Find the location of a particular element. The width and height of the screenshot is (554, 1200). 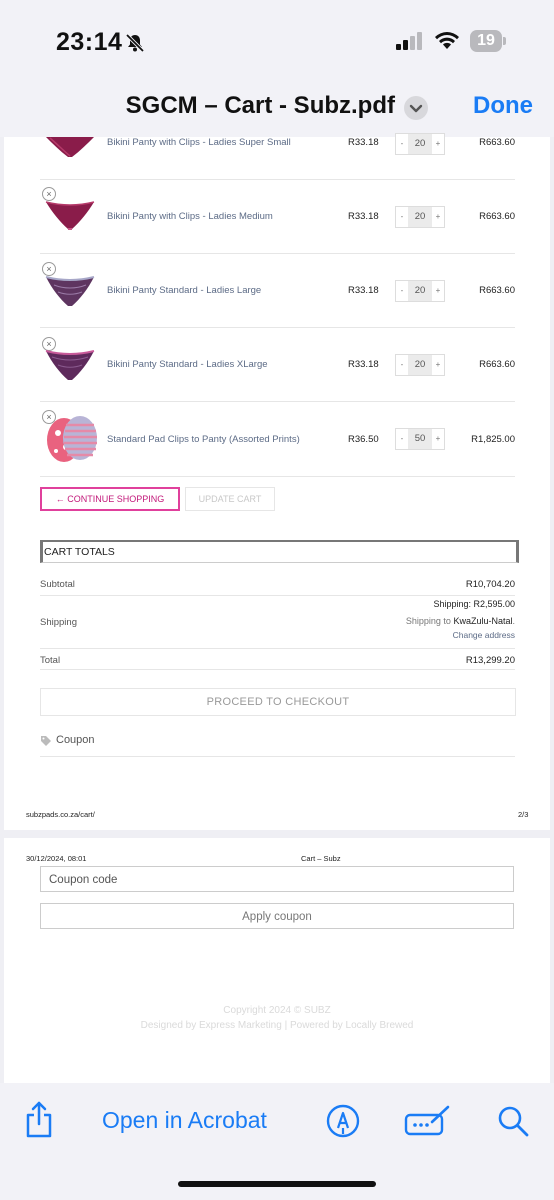

status-time: 23:14 is located at coordinates (89, 42).